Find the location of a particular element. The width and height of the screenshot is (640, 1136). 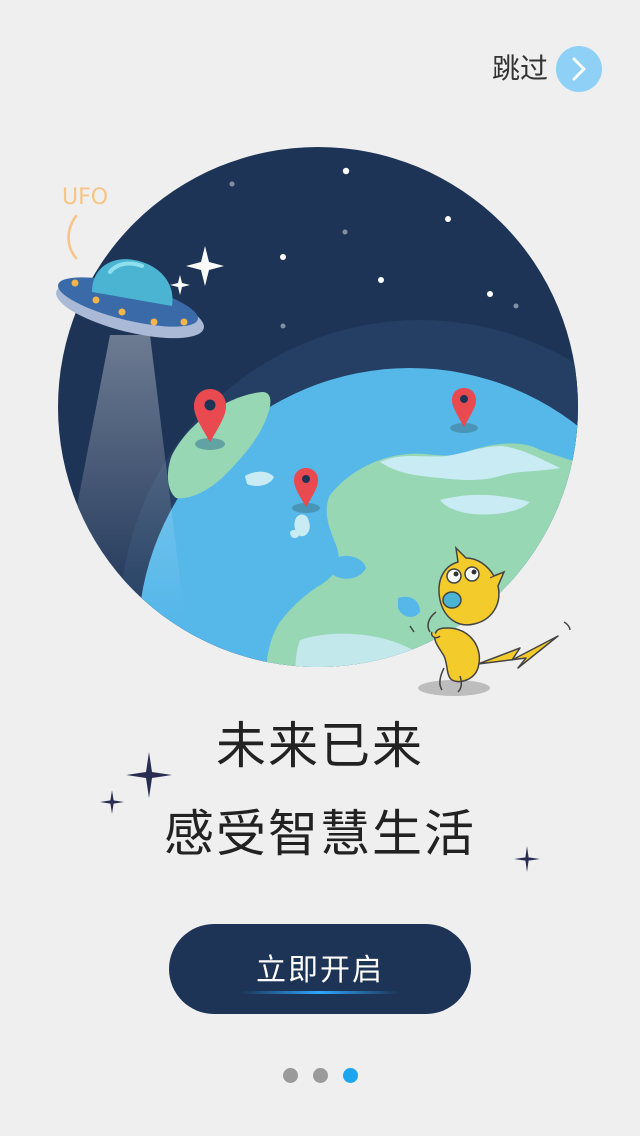

ufo-label: UFO is located at coordinates (85, 197).